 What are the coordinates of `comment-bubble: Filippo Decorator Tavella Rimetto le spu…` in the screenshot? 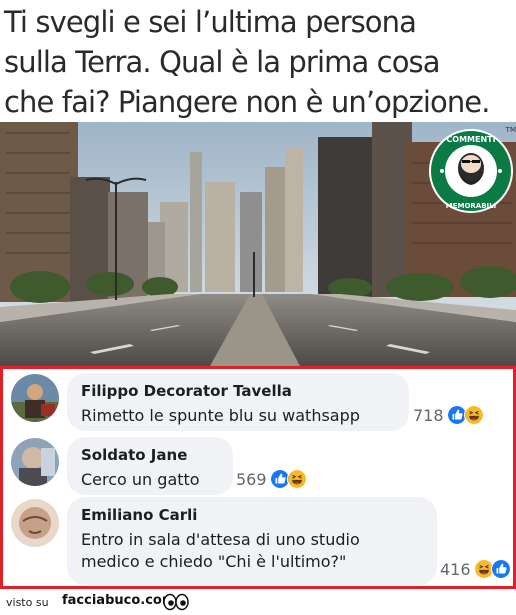 It's located at (238, 402).